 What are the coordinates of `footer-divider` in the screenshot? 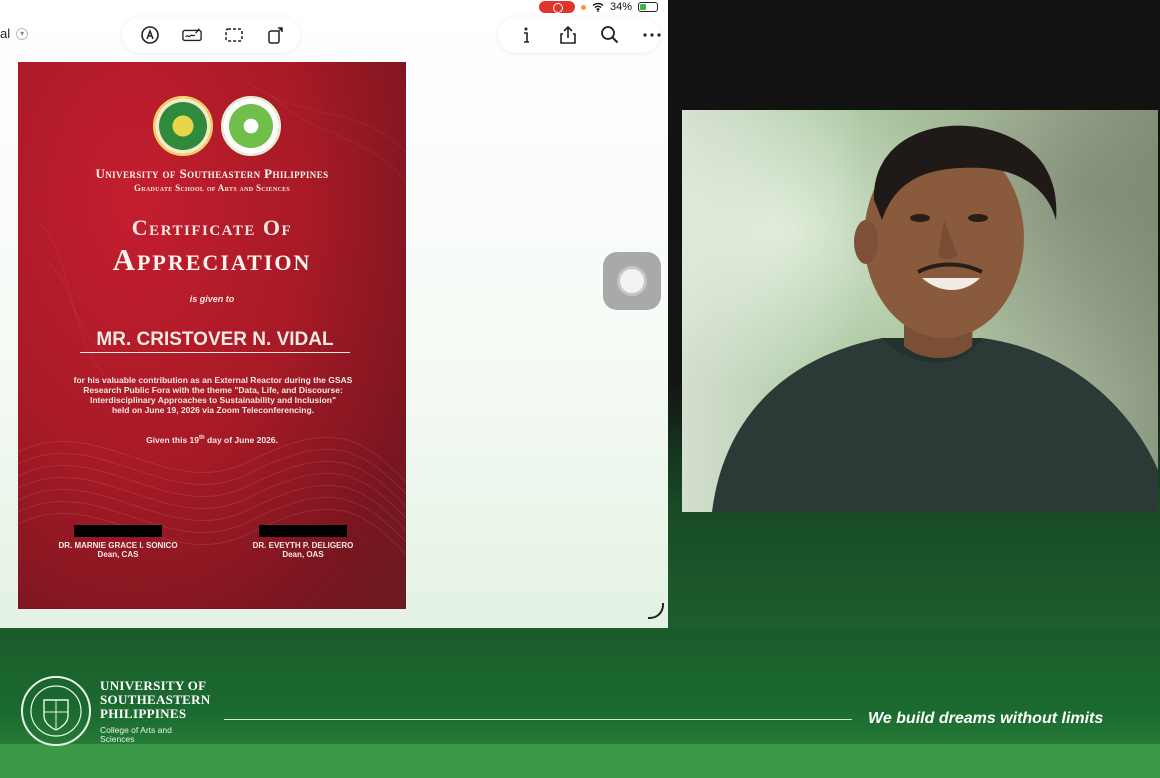 It's located at (538, 719).